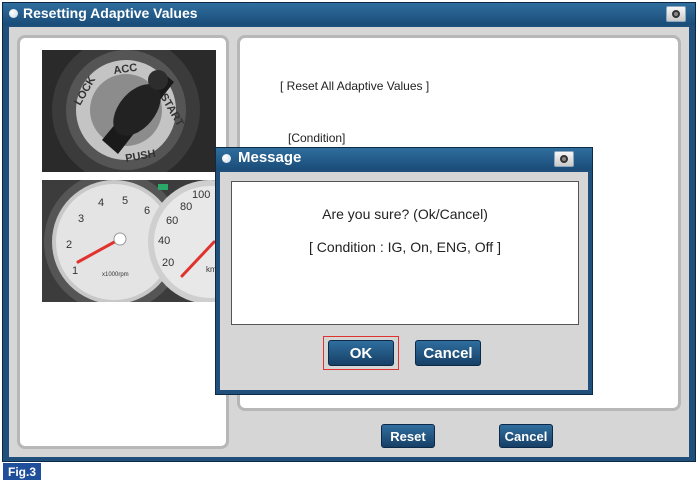 The width and height of the screenshot is (700, 484). Describe the element at coordinates (129, 111) in the screenshot. I see `ignition-switch-image: LOCK ACC START PUSH` at that location.